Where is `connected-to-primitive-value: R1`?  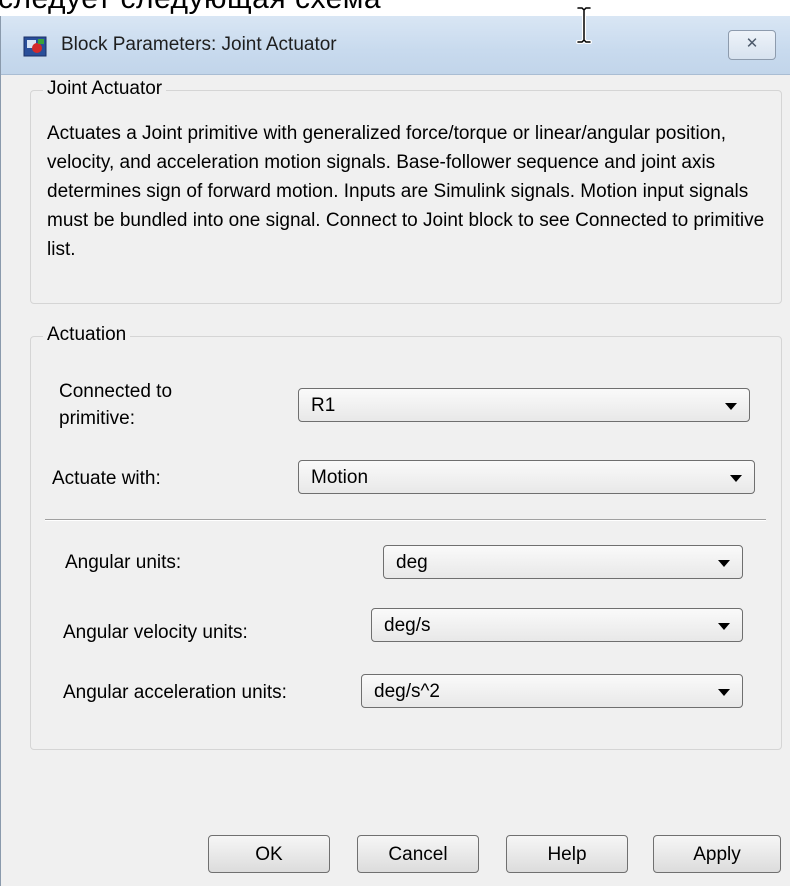 connected-to-primitive-value: R1 is located at coordinates (323, 405).